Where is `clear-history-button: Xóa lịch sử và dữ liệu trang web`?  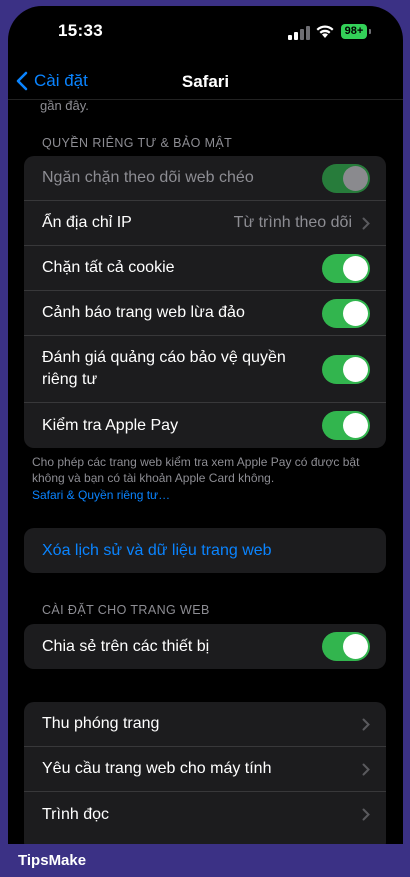
clear-history-button: Xóa lịch sử và dữ liệu trang web is located at coordinates (205, 550).